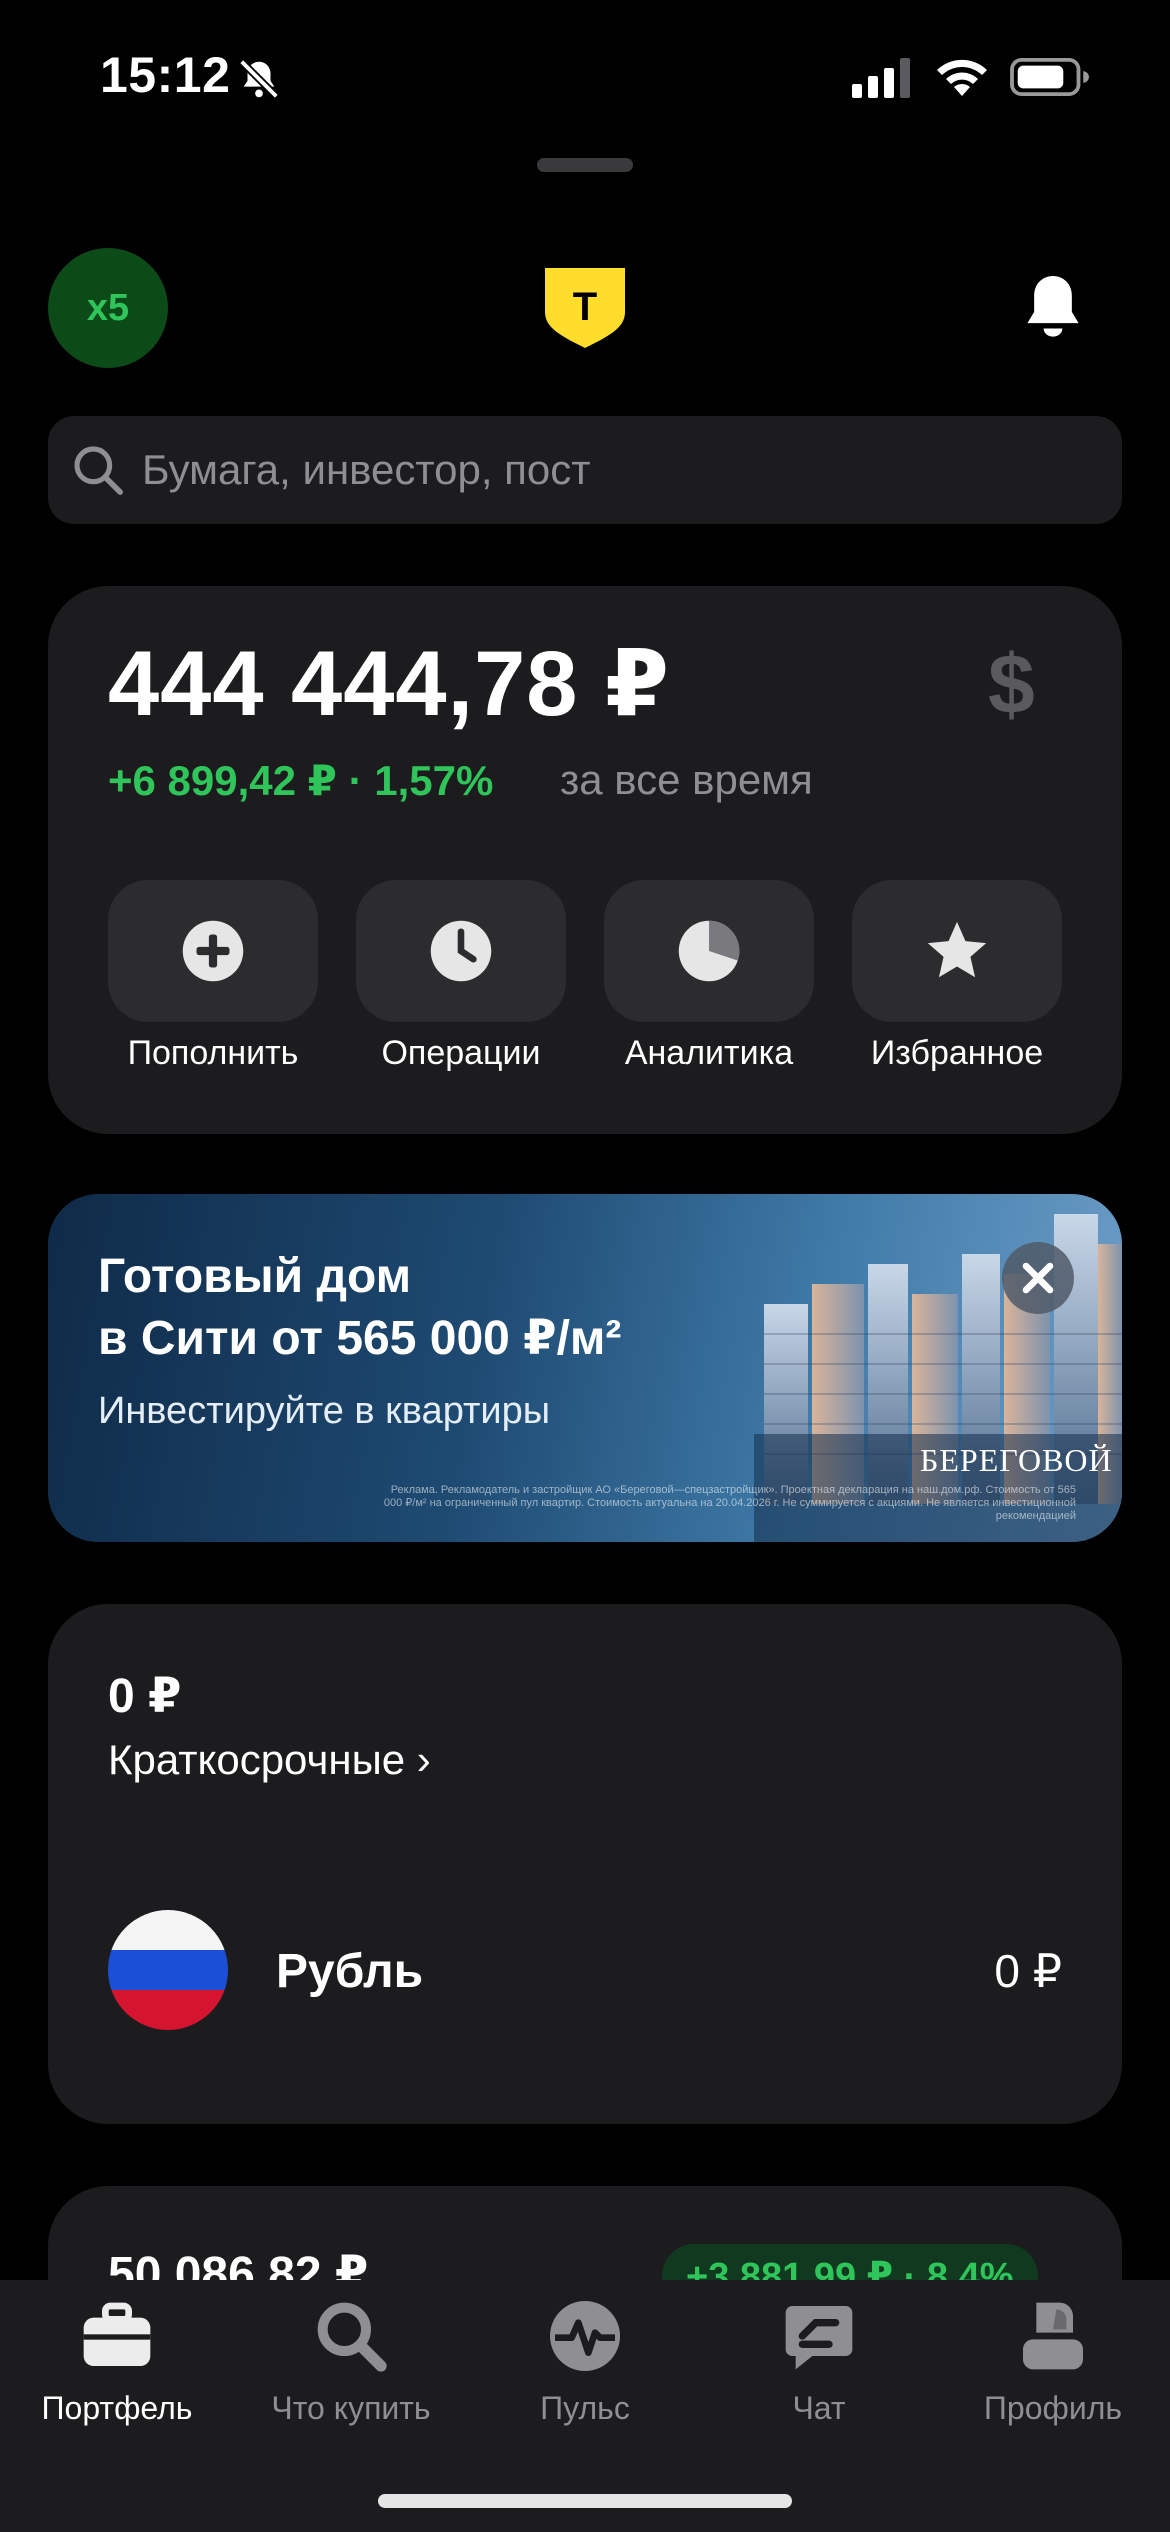 This screenshot has height=2532, width=1170. Describe the element at coordinates (585, 2501) in the screenshot. I see `home-indicator` at that location.